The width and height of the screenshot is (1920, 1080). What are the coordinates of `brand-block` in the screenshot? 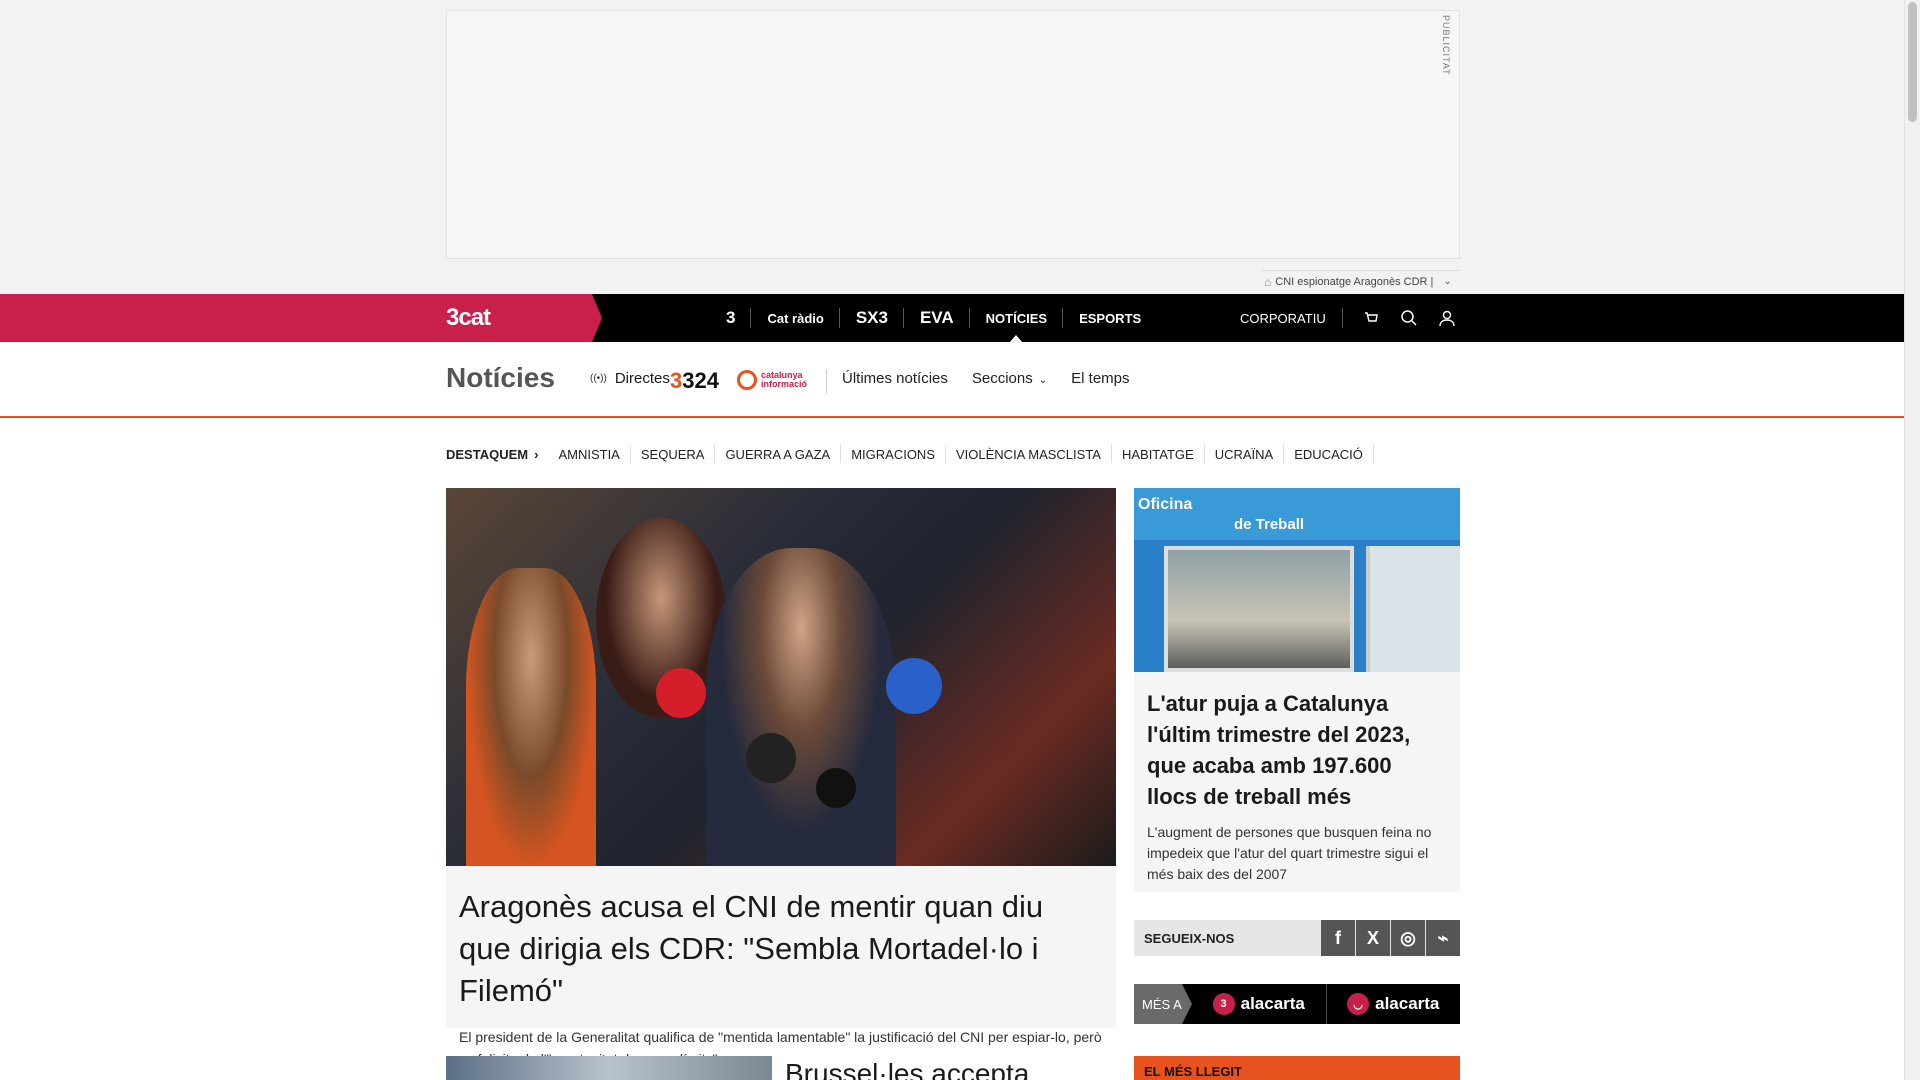 It's located at (301, 318).